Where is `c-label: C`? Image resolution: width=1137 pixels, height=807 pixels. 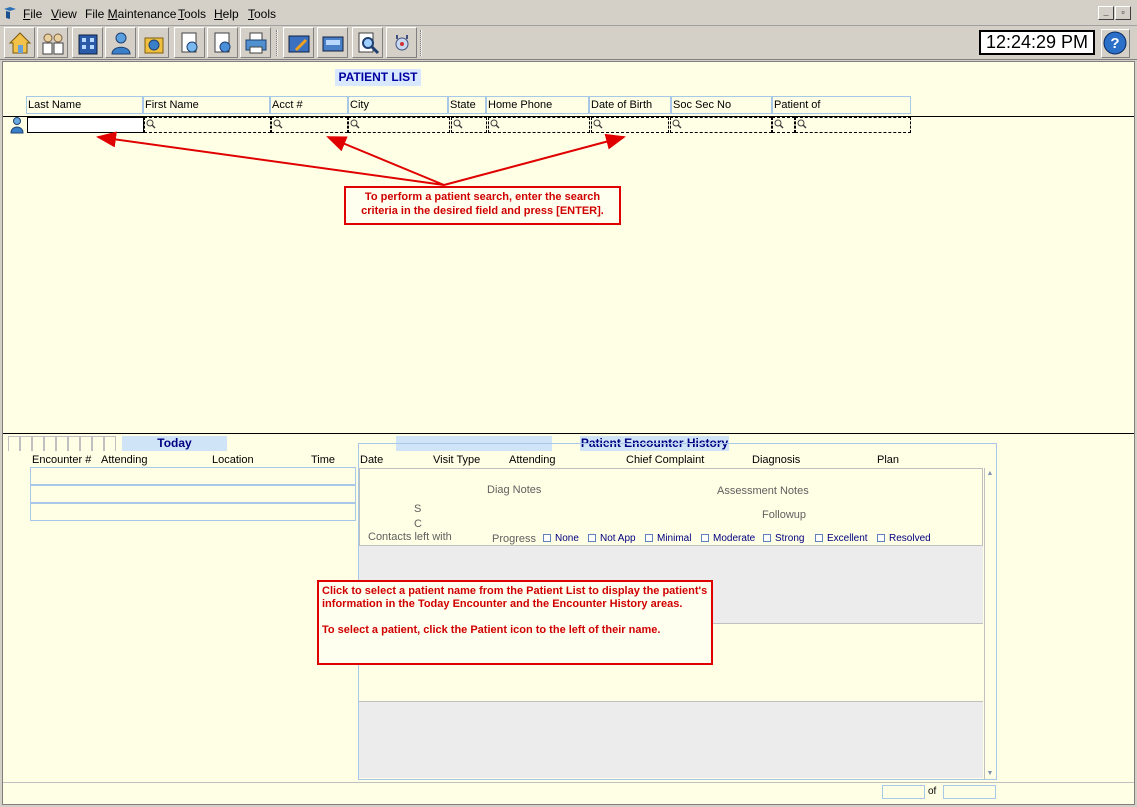
c-label: C is located at coordinates (418, 524).